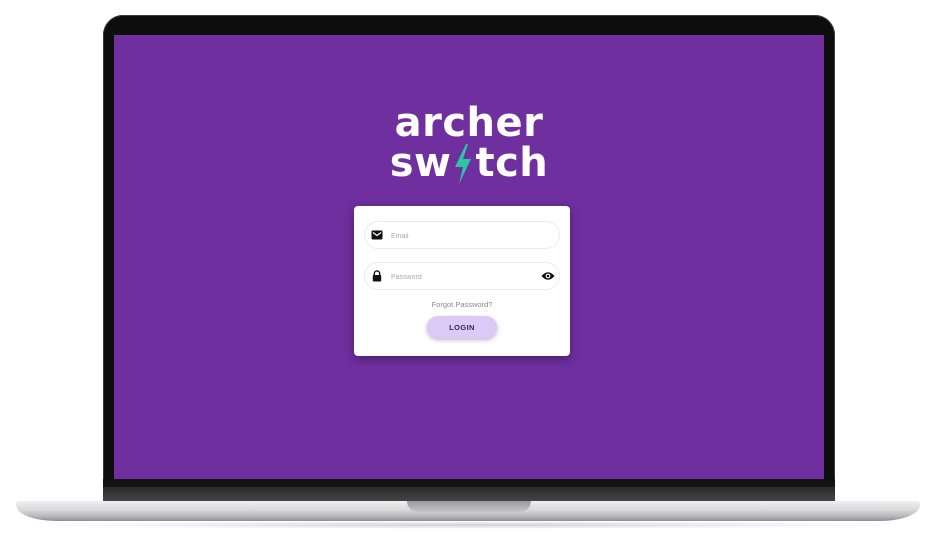 The width and height of the screenshot is (944, 533). Describe the element at coordinates (512, 163) in the screenshot. I see `logo-line-2-suffix: tch` at that location.